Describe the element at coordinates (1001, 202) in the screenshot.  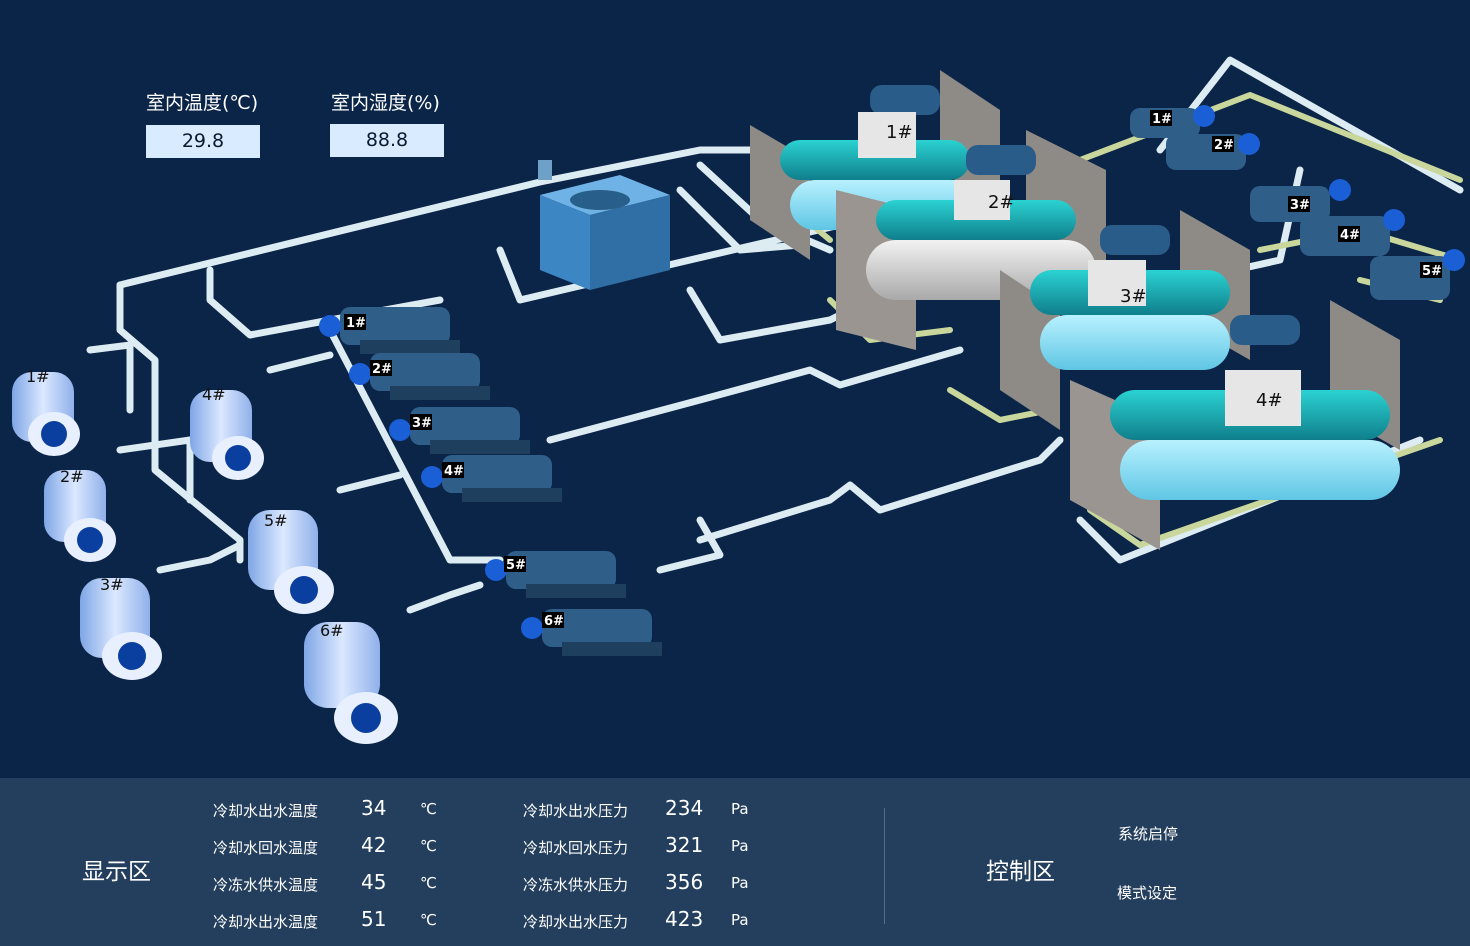
I see `chiller-label: 2#` at that location.